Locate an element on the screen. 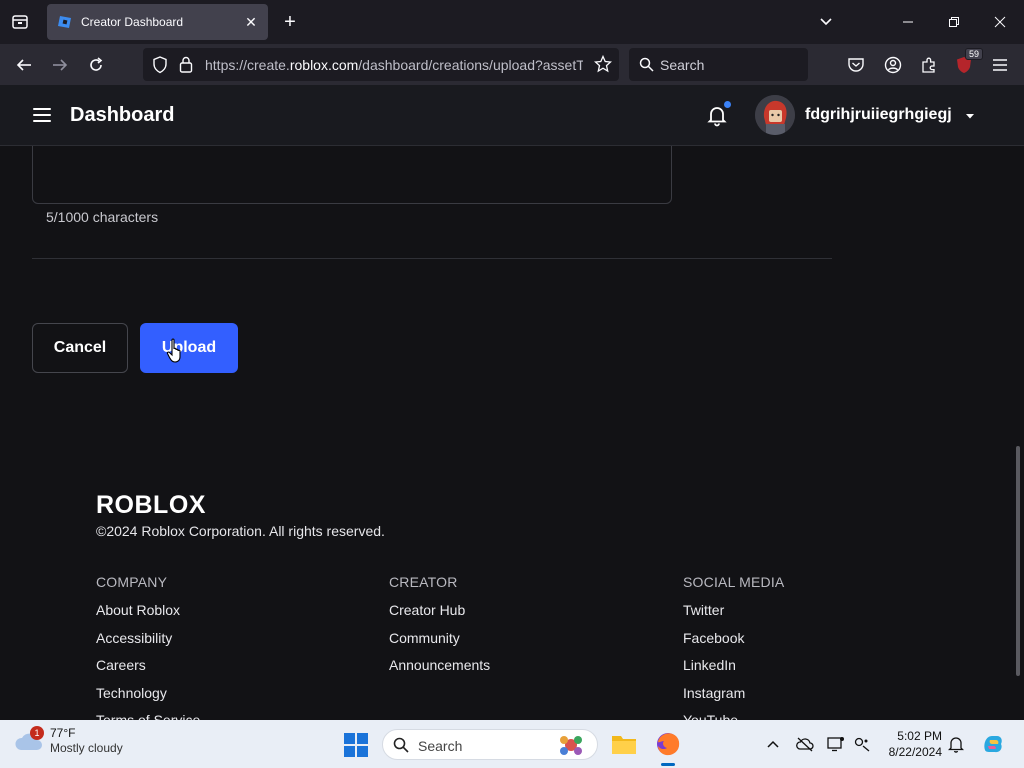  cloud-icon: 1 is located at coordinates (29, 740).